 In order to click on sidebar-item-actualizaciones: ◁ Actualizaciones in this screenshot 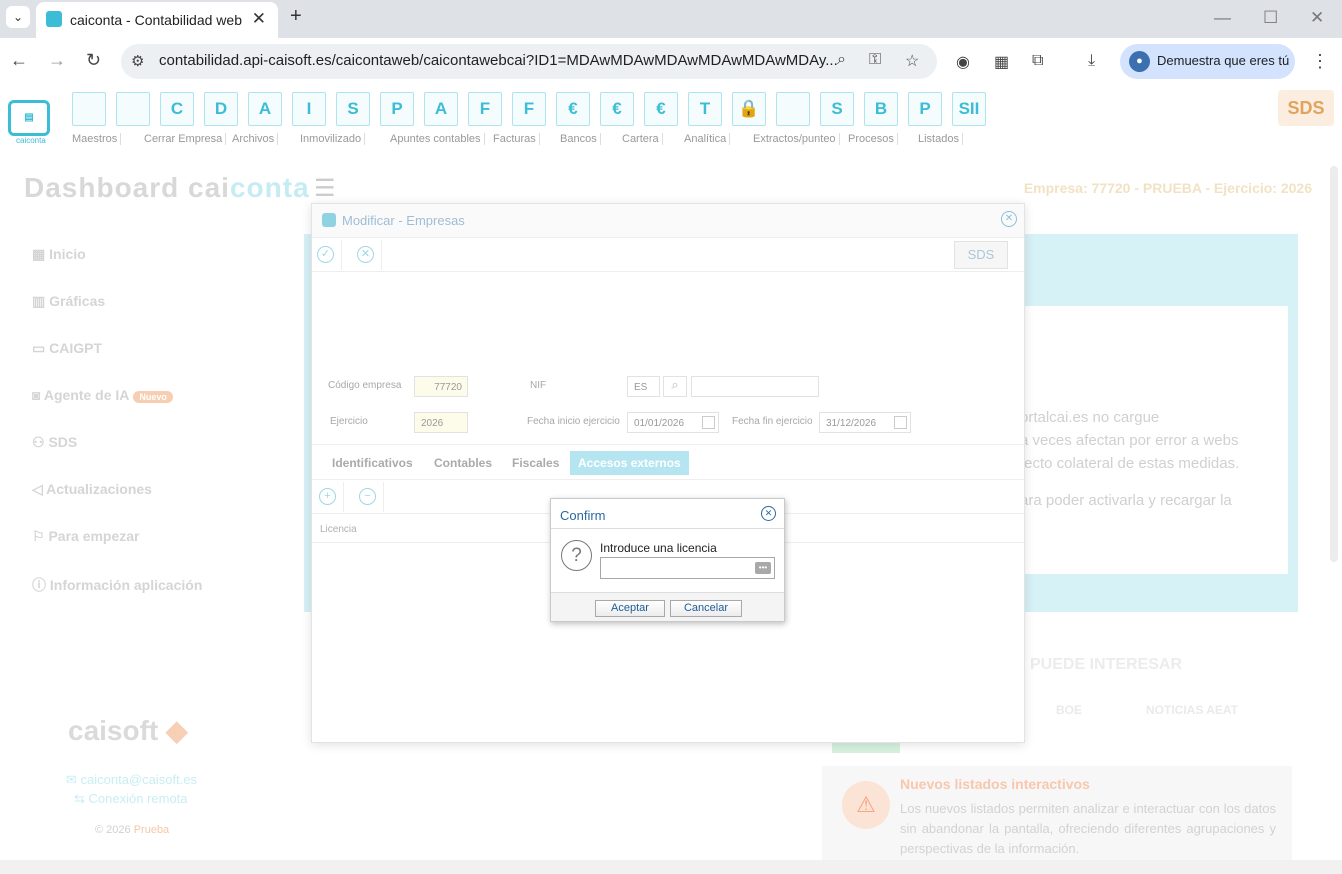, I will do `click(147, 489)`.